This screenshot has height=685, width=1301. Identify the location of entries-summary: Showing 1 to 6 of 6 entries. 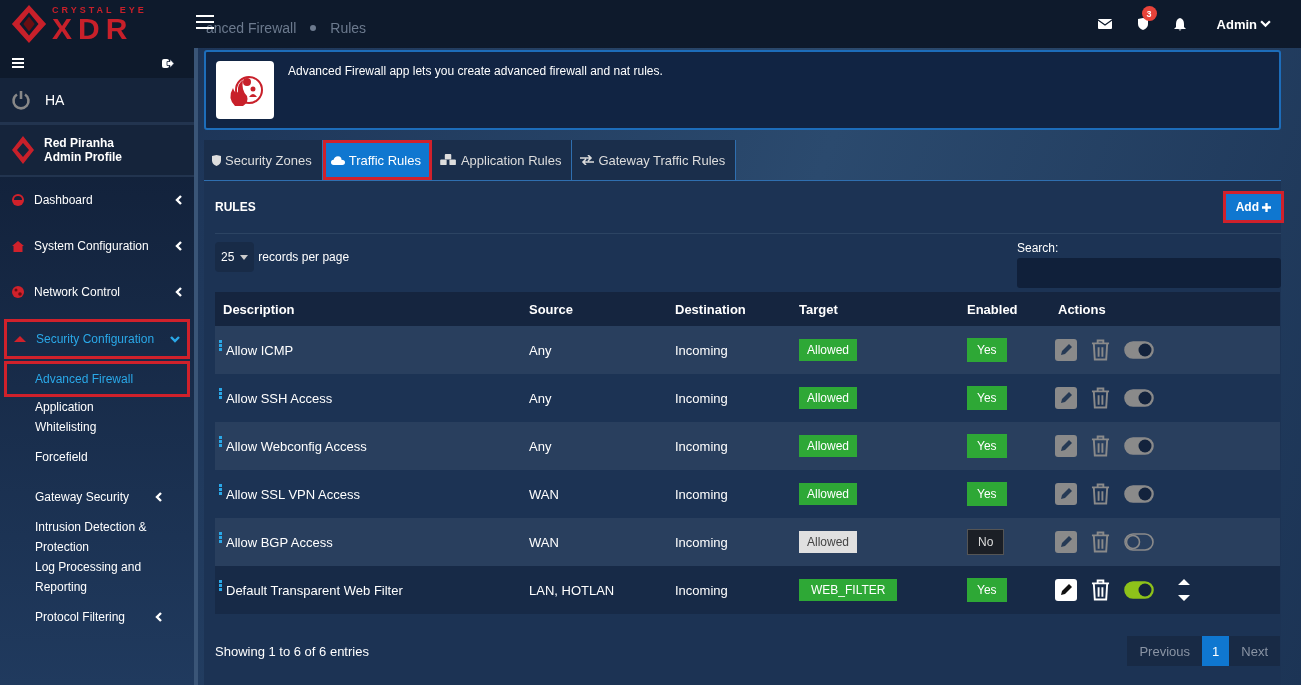
(292, 651).